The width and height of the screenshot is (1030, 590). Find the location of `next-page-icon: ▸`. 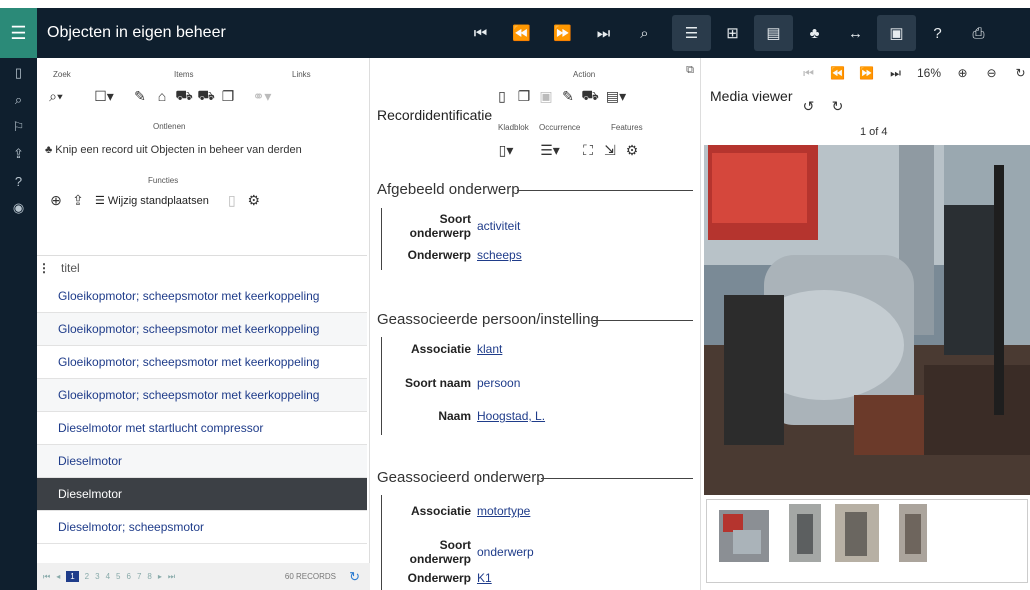

next-page-icon: ▸ is located at coordinates (160, 576).